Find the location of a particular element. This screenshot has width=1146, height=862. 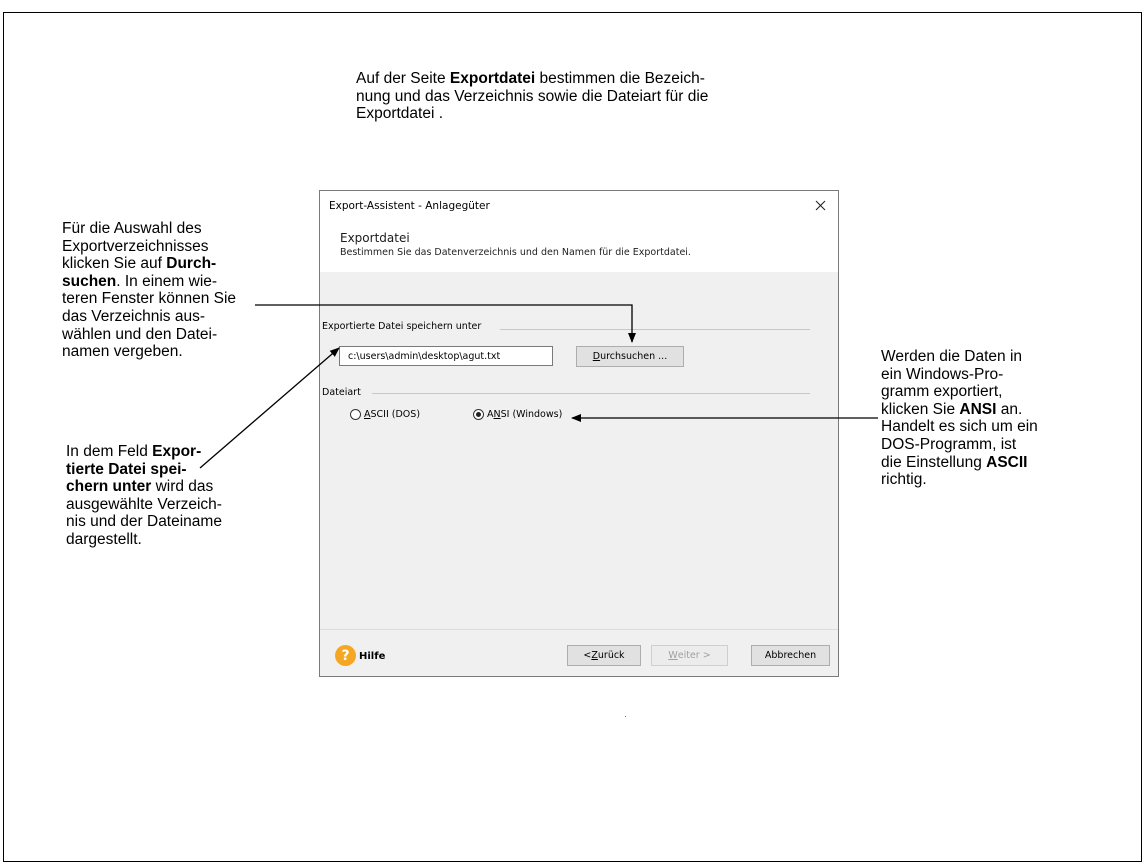

cancel-button: Abbrechen is located at coordinates (790, 655).